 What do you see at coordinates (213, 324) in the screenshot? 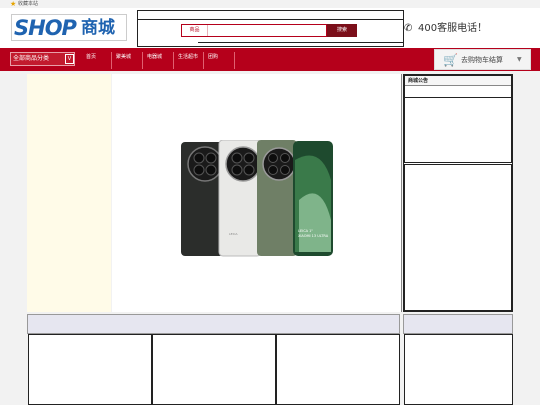
I see `section-header-bar` at bounding box center [213, 324].